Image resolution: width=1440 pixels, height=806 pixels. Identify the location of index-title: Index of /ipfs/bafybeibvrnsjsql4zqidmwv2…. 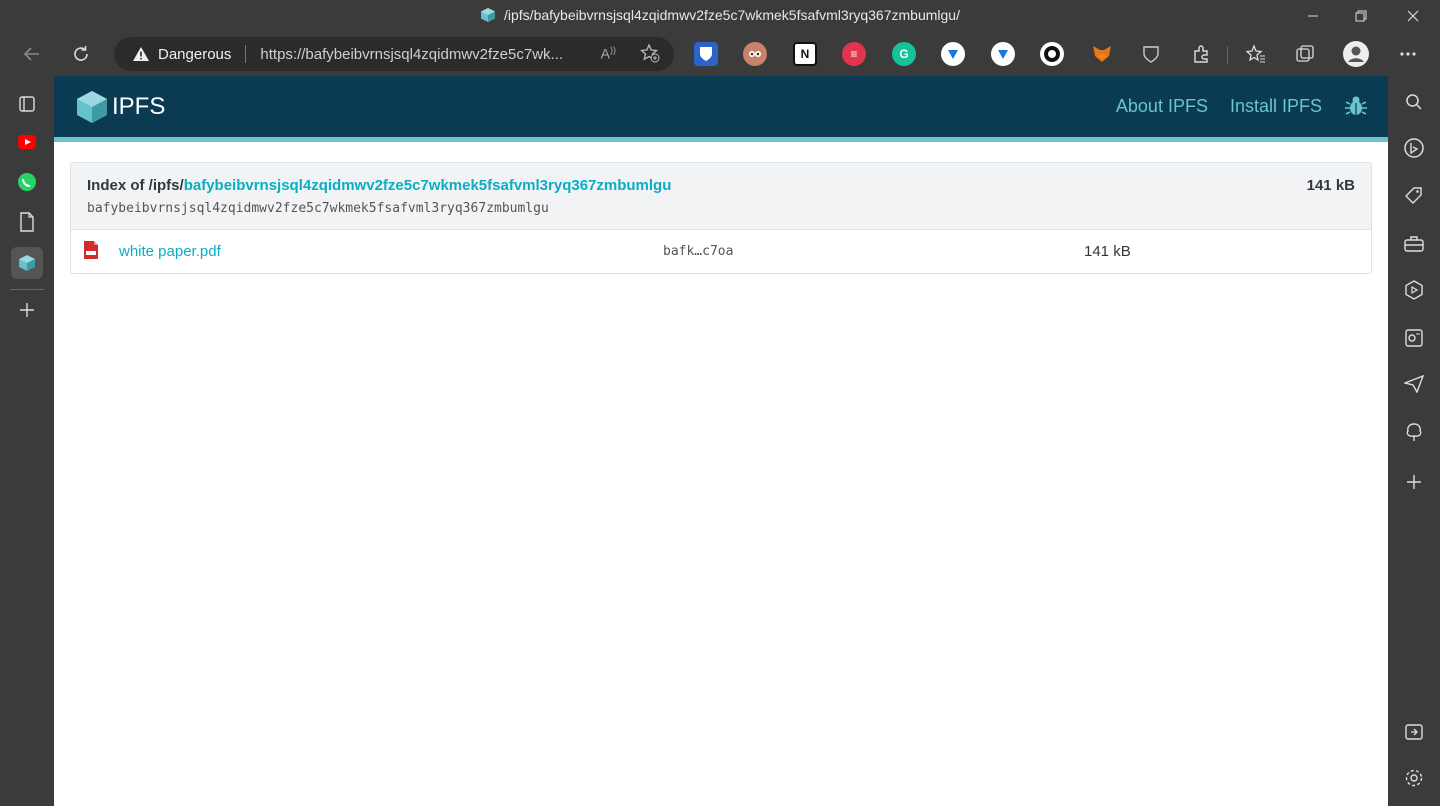
(379, 185).